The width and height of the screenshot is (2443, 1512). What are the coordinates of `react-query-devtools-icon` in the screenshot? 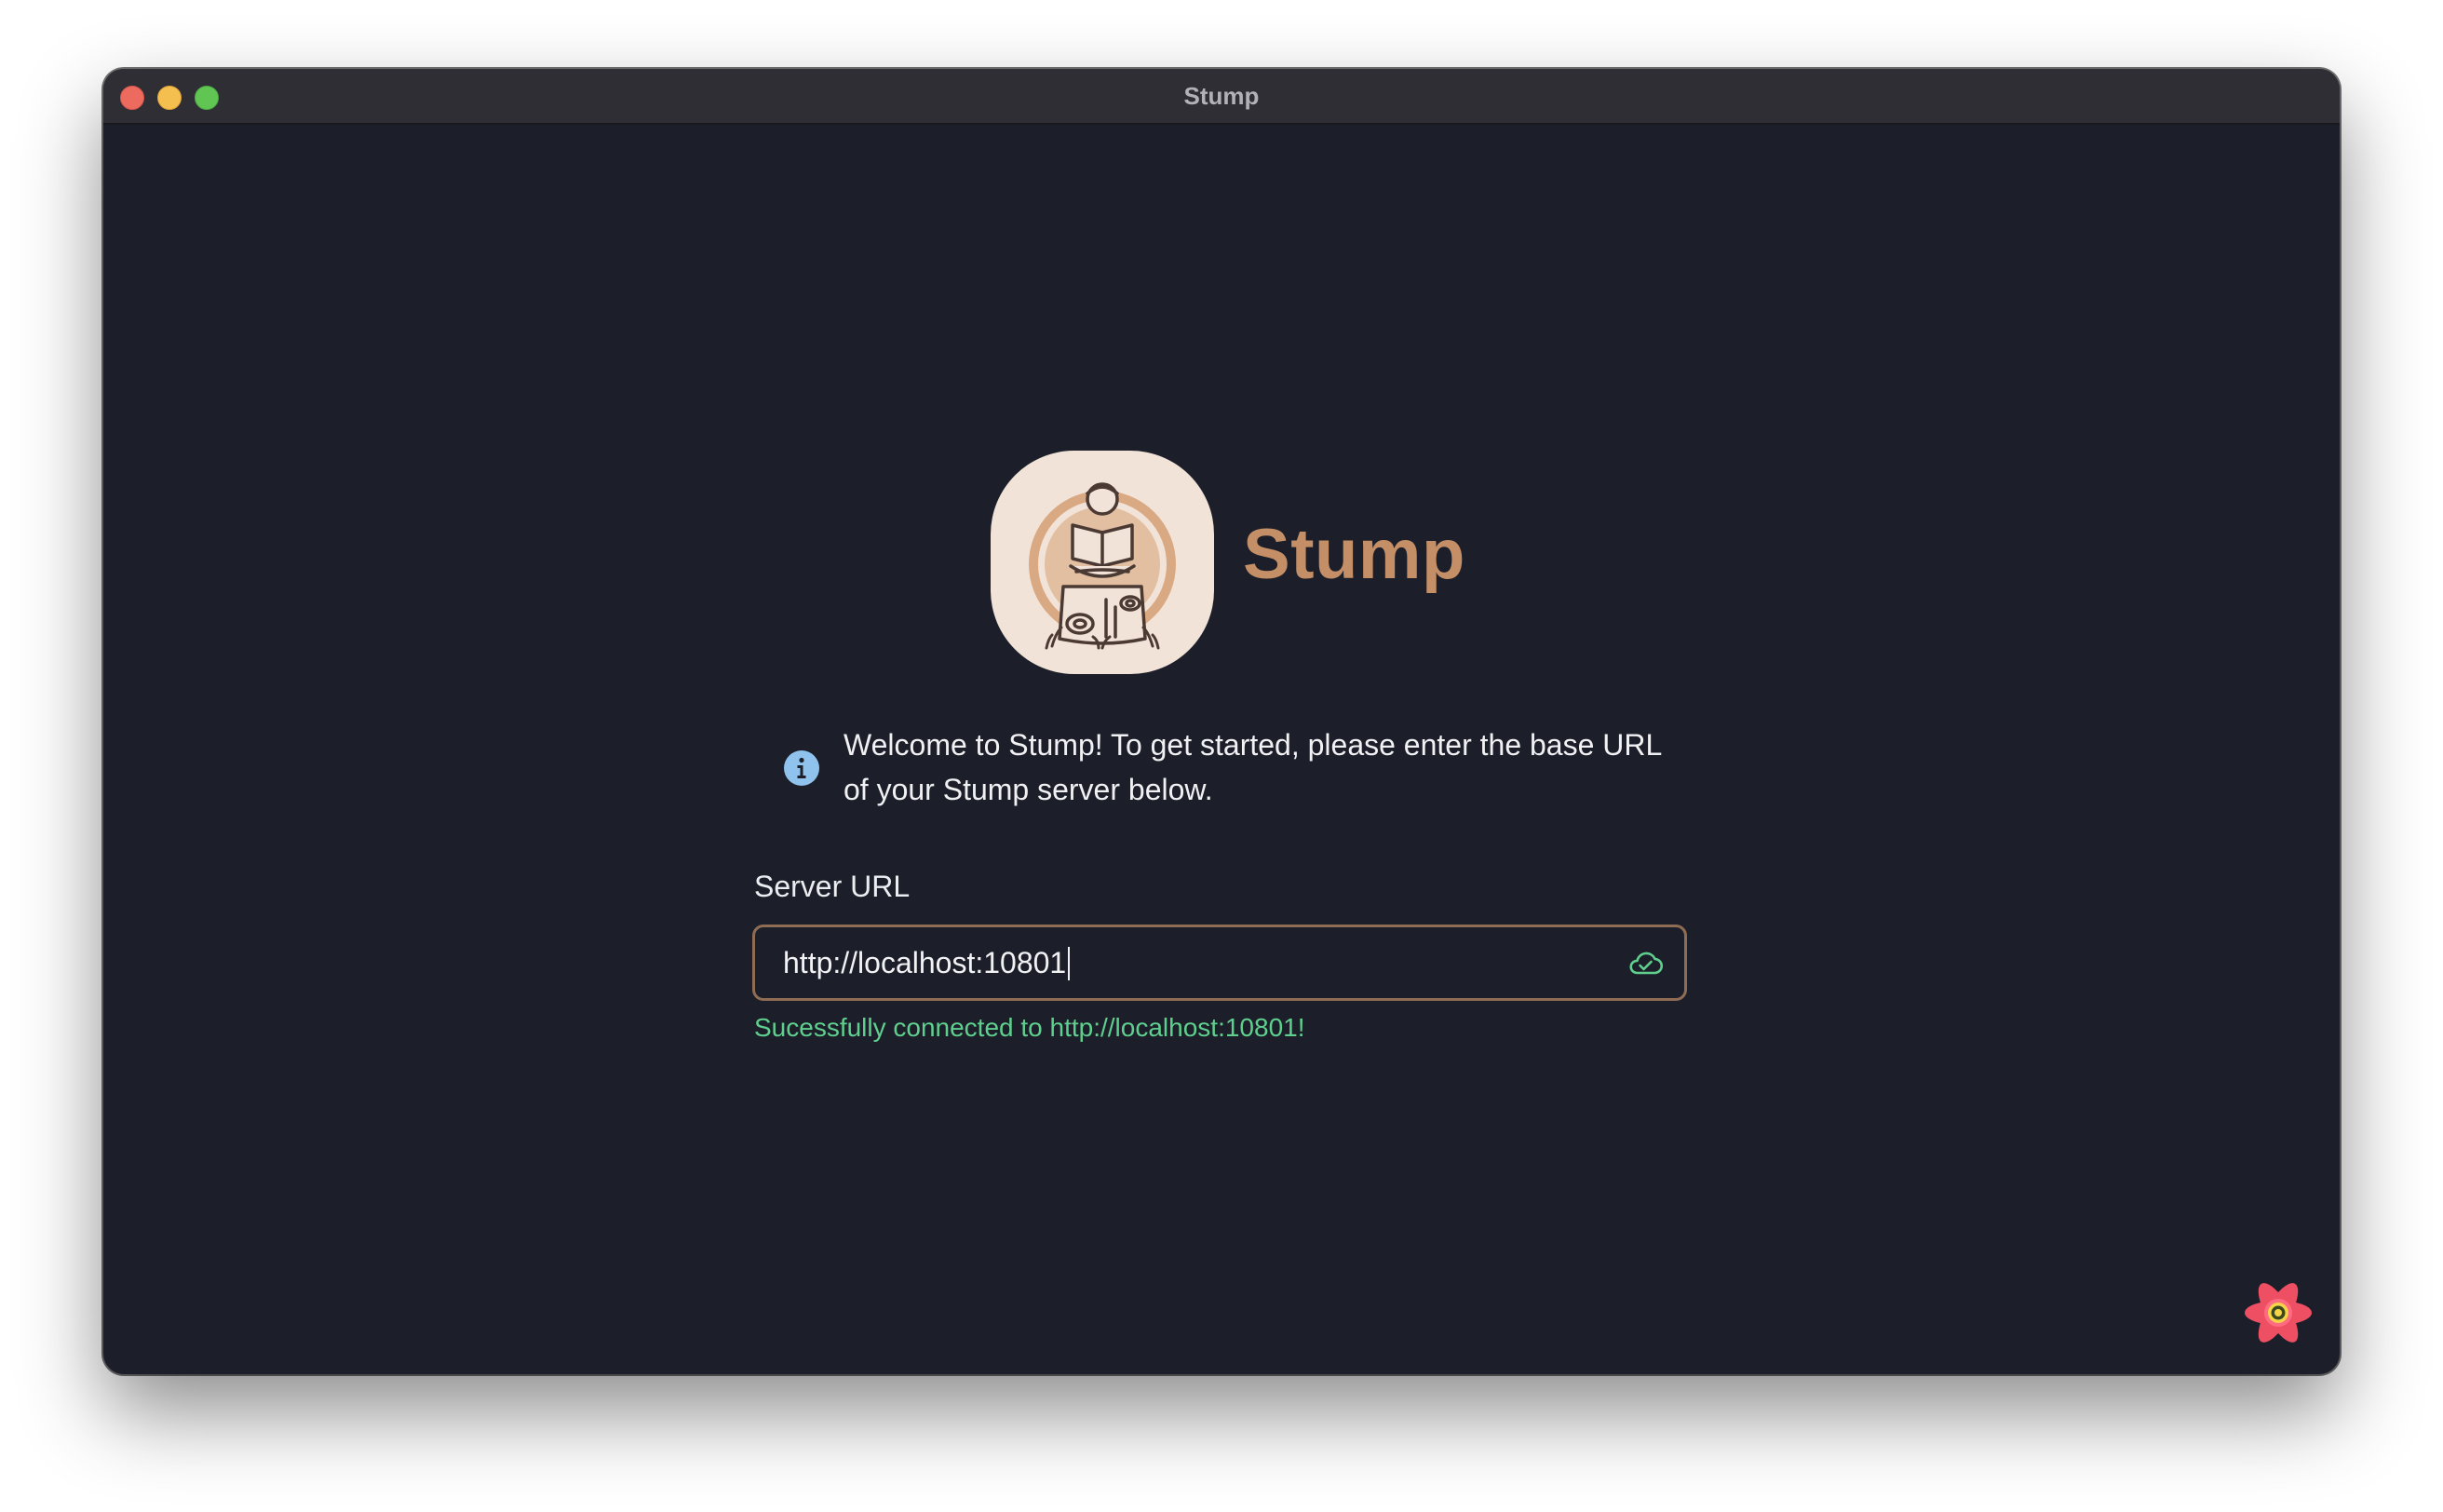 It's located at (2278, 1313).